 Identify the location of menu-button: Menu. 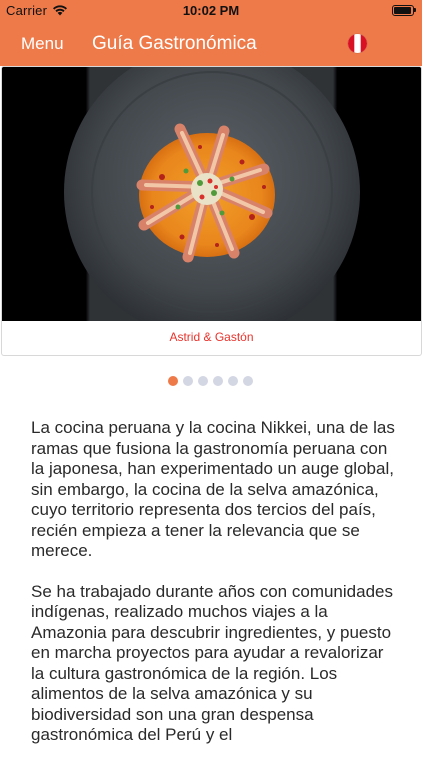
(42, 44).